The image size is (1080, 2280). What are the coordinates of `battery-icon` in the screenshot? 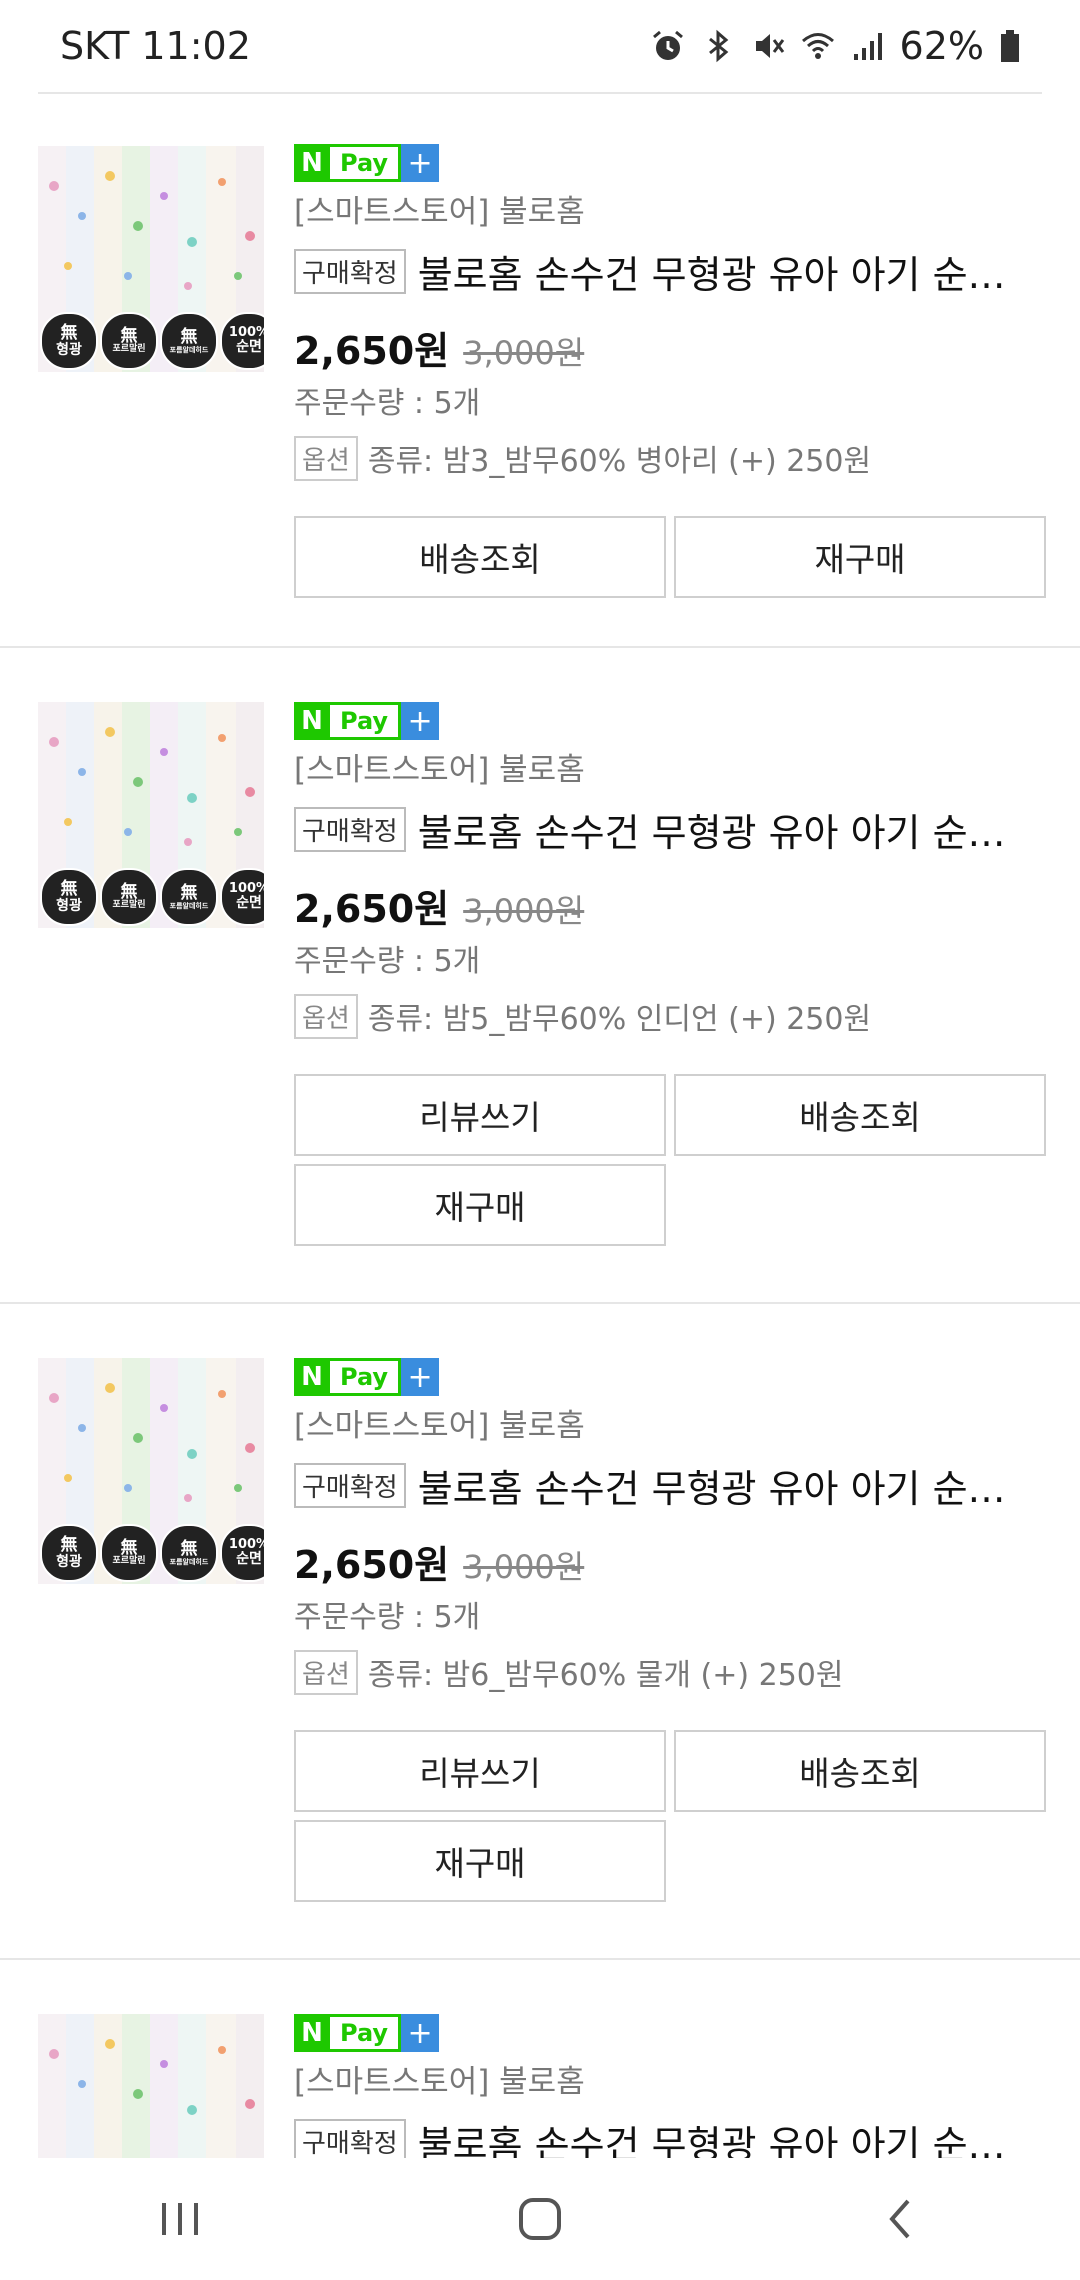 It's located at (1010, 46).